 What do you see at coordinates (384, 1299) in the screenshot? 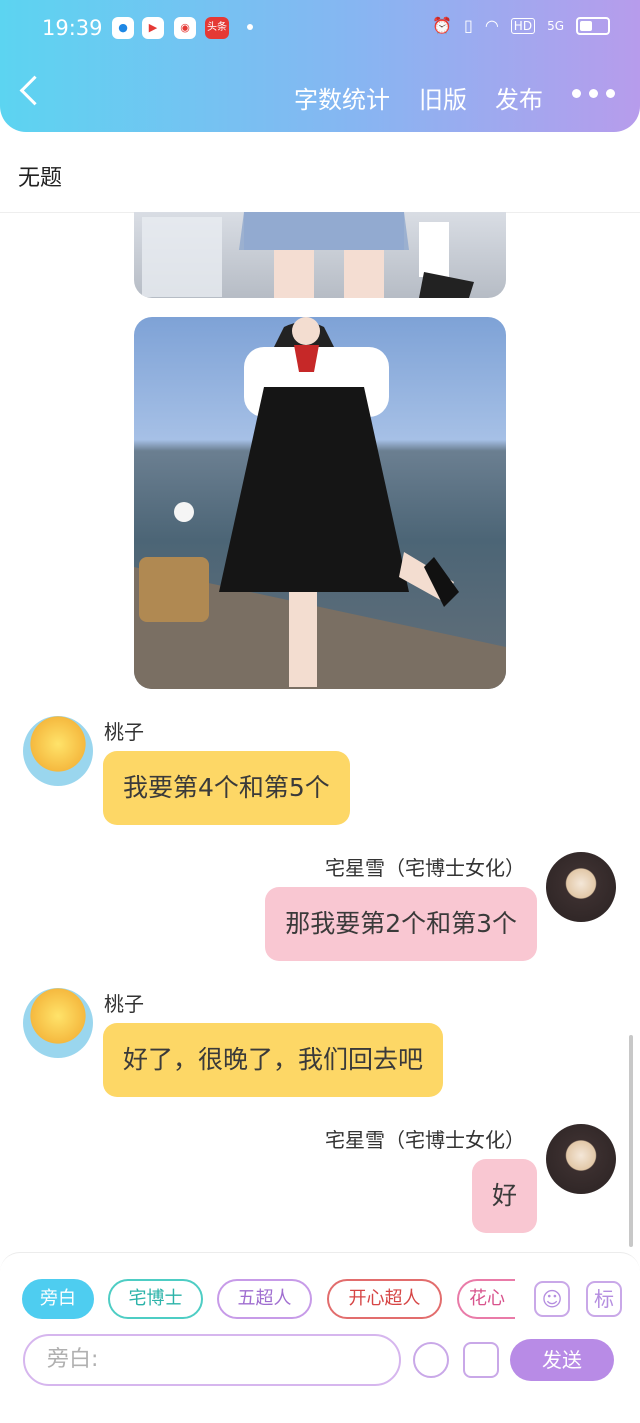
I see `role-chip-kaixinchaoren: 开心超人` at bounding box center [384, 1299].